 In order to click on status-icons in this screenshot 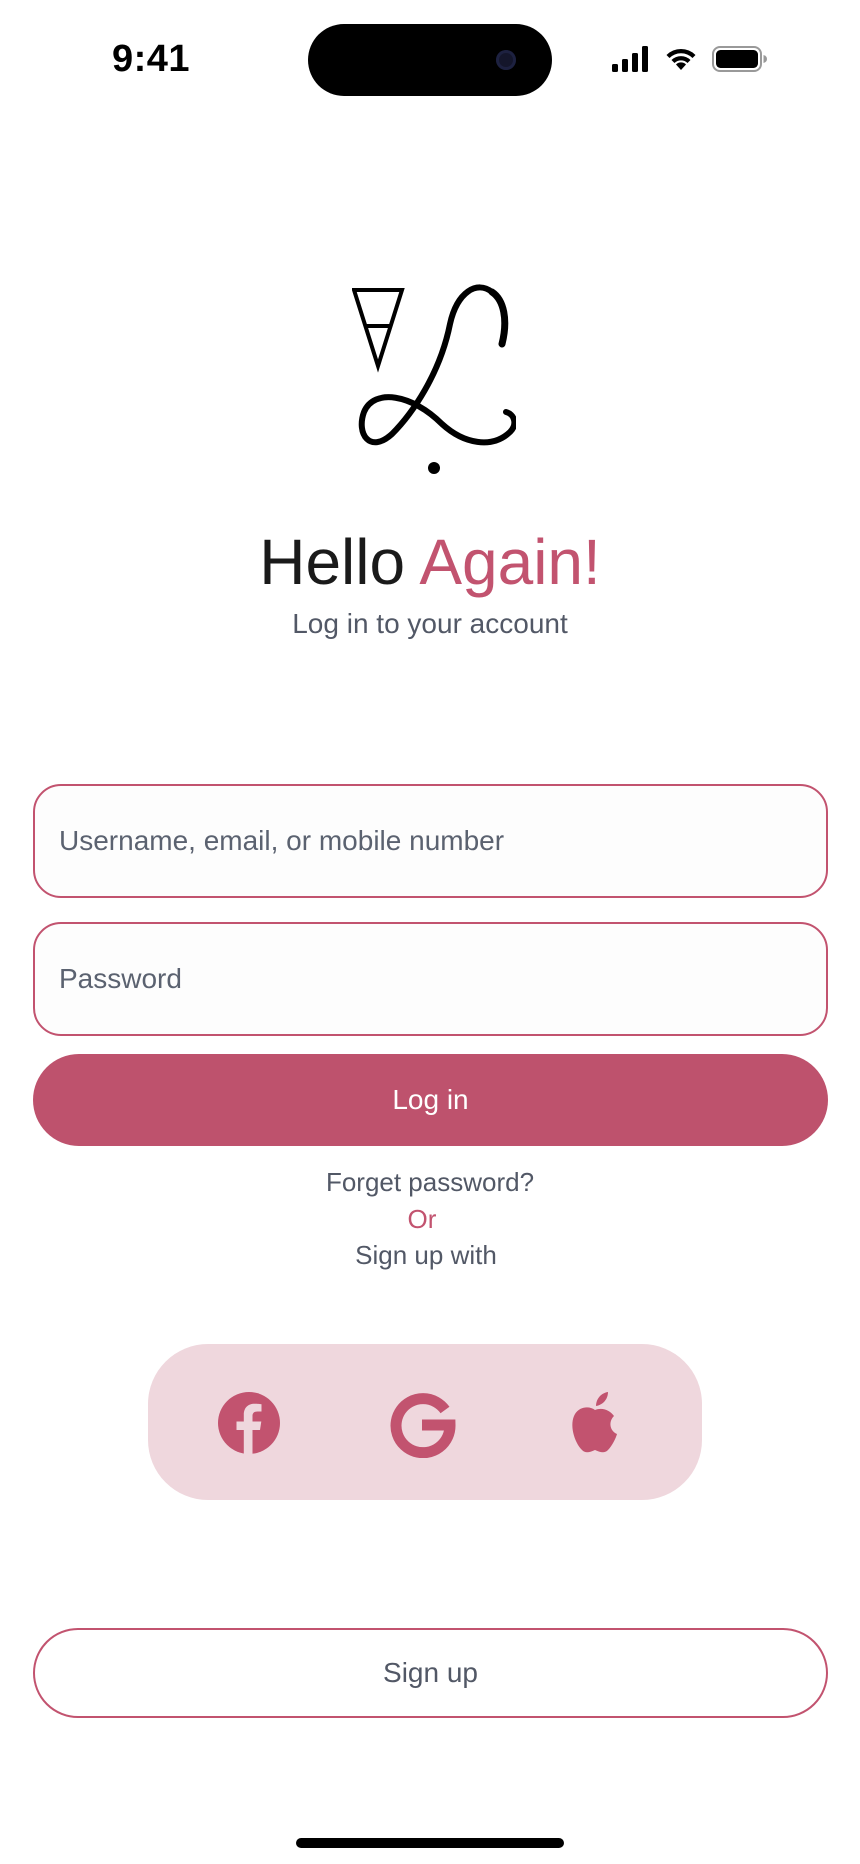, I will do `click(690, 59)`.